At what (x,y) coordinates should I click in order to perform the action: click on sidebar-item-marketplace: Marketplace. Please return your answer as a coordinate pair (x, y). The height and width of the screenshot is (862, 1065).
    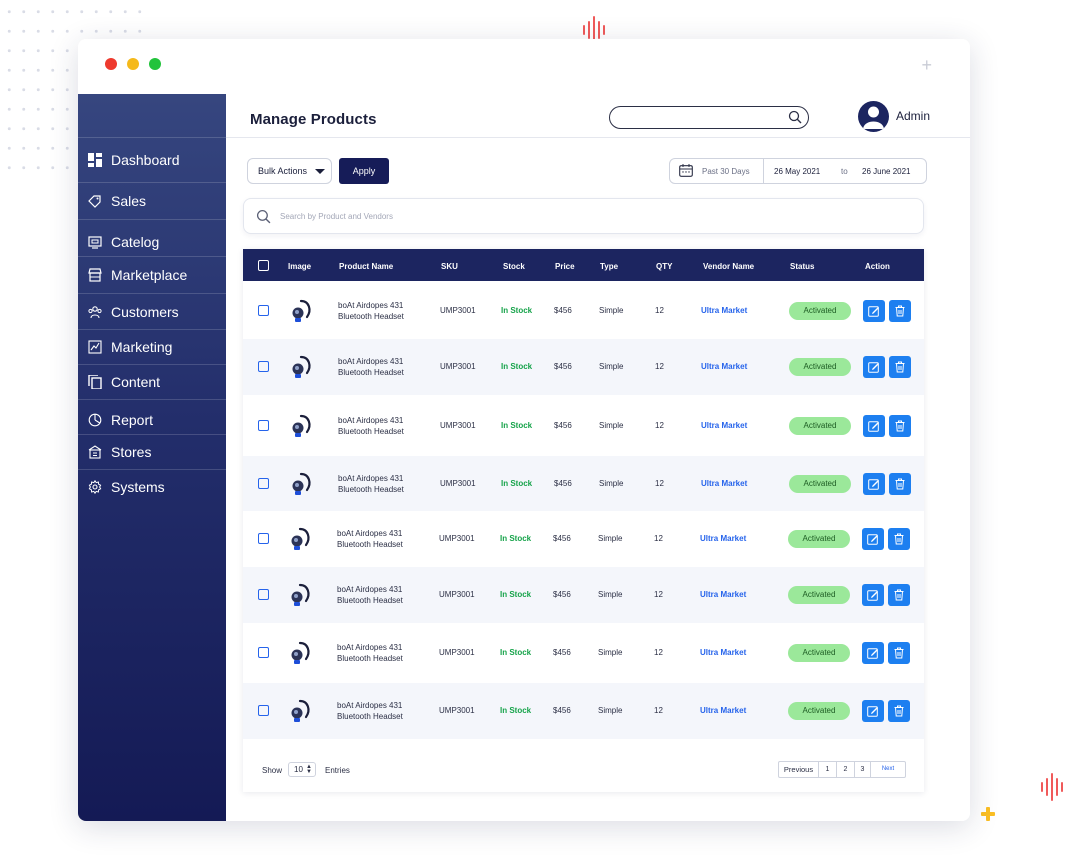
    Looking at the image, I should click on (152, 274).